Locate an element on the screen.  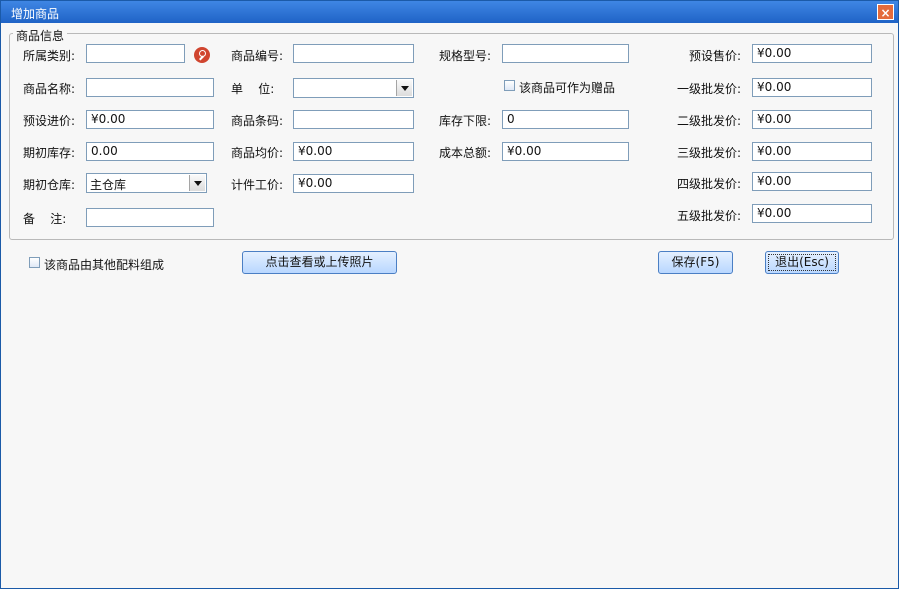
exit-button: 退出(Esc) is located at coordinates (802, 262).